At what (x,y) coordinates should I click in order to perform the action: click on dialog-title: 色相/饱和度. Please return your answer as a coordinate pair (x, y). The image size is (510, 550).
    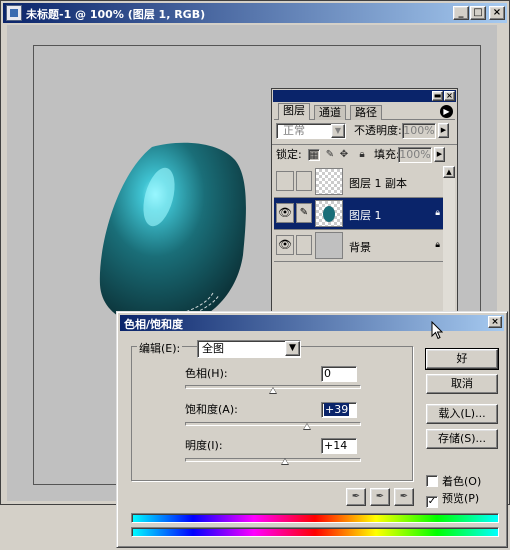
    Looking at the image, I should click on (154, 324).